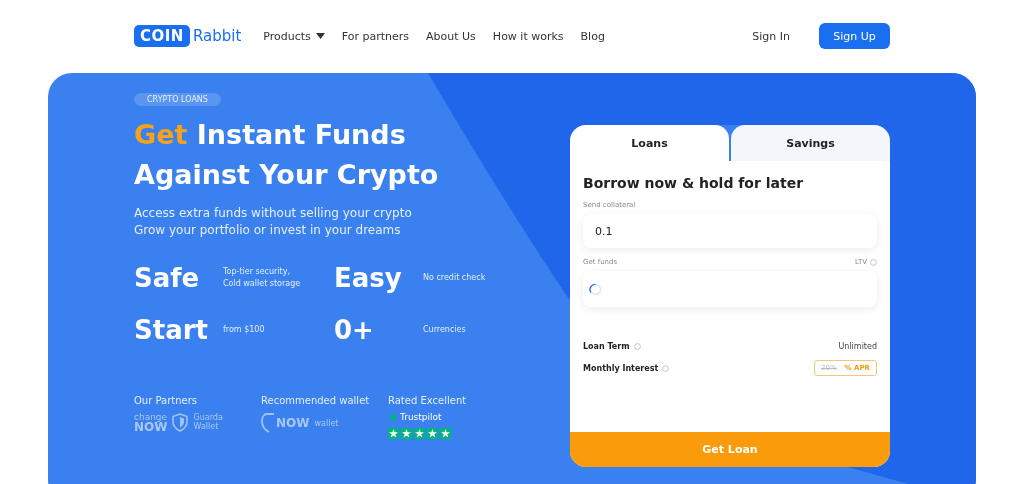  Describe the element at coordinates (262, 278) in the screenshot. I see `feature-description: Top-tier security, Cold wallet storage` at that location.